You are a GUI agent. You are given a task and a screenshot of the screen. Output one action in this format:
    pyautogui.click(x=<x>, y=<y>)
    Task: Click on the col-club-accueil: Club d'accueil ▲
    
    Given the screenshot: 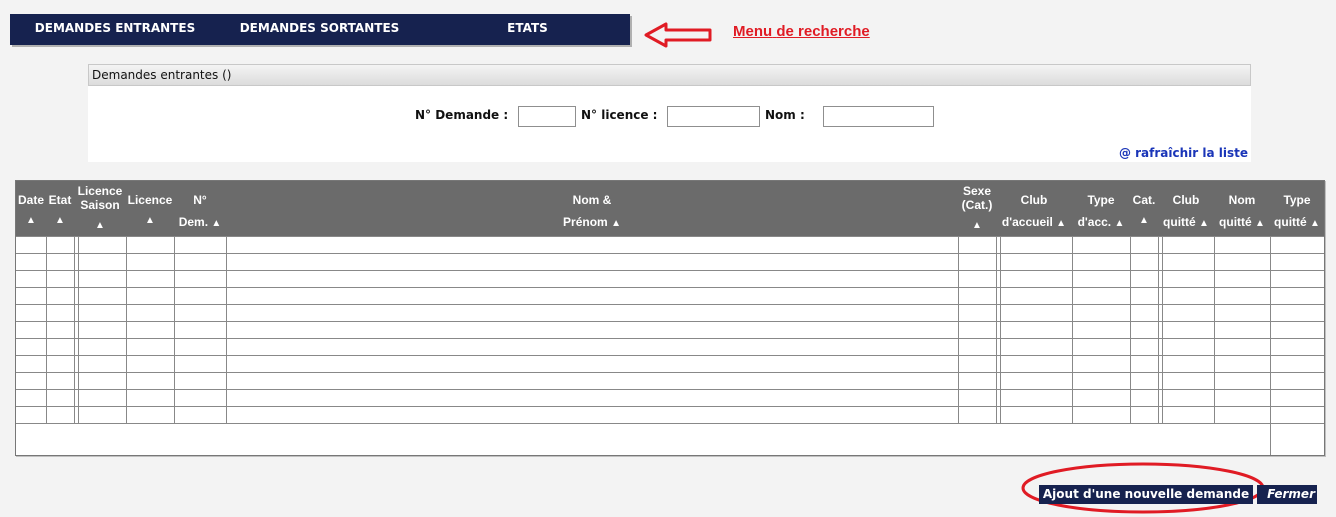 What is the action you would take?
    pyautogui.click(x=1034, y=208)
    